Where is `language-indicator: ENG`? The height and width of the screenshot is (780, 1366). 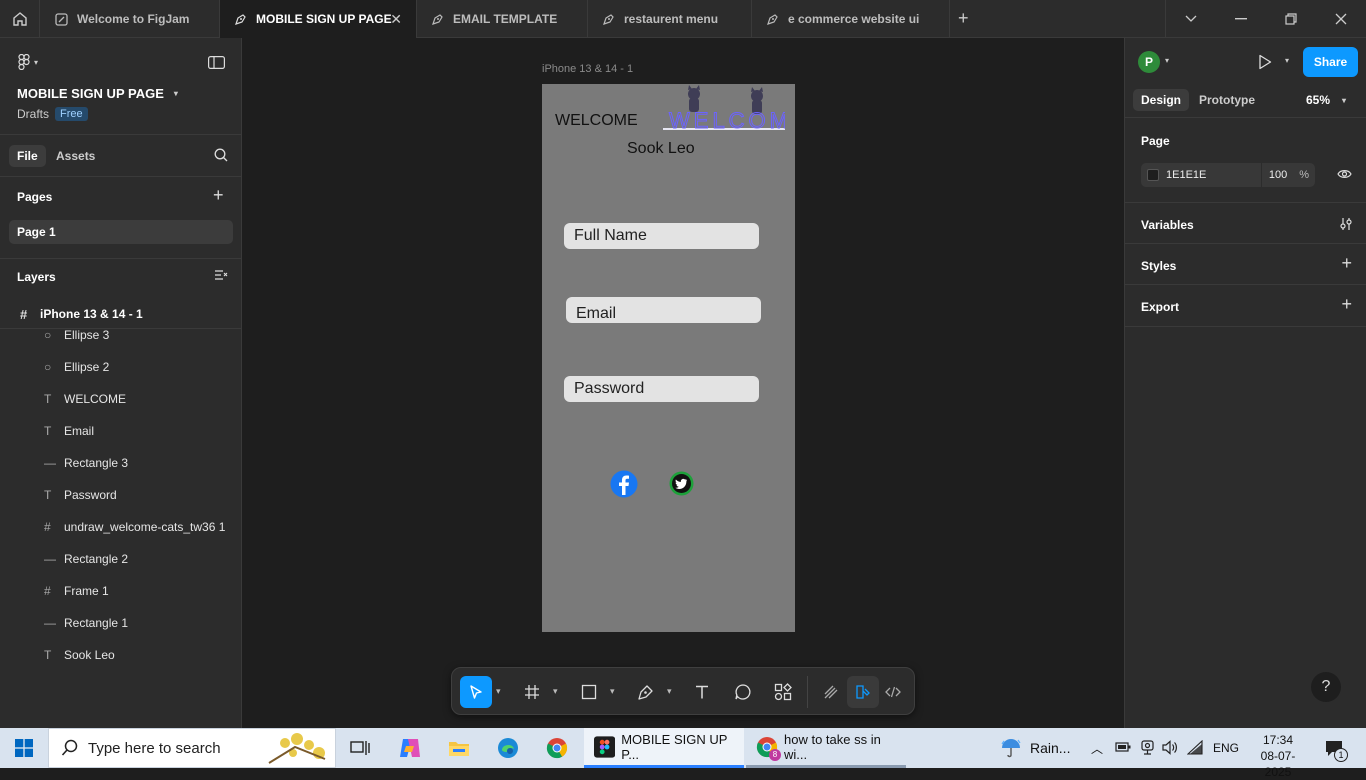
language-indicator: ENG is located at coordinates (1226, 748).